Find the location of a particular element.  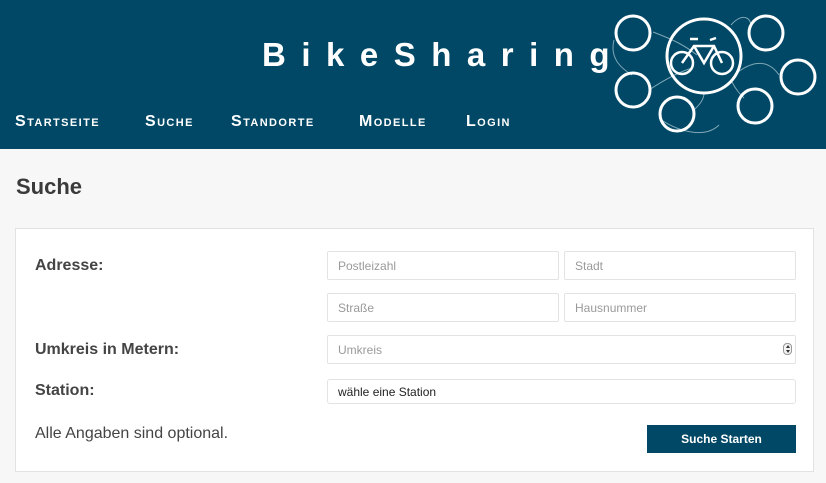

nav-item-standorte: Standorte is located at coordinates (273, 122).